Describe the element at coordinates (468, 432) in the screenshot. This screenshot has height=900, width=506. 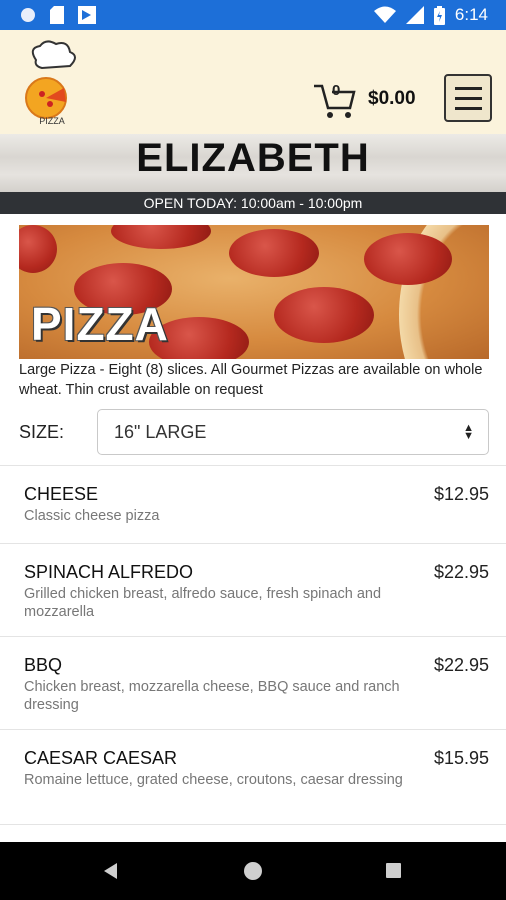
I see `select-arrows-icon: ▲ ▼` at that location.